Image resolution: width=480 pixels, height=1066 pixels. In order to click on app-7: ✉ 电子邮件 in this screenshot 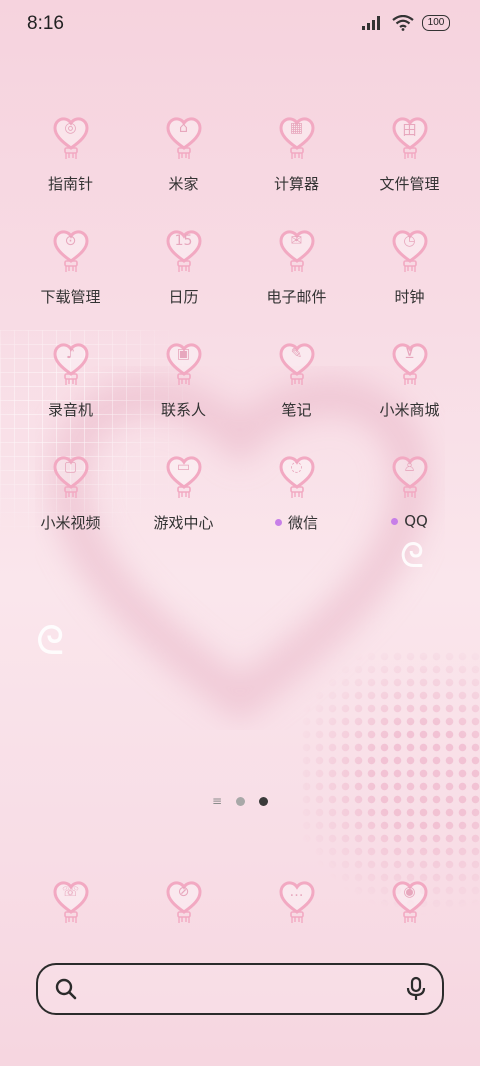, I will do `click(296, 267)`.